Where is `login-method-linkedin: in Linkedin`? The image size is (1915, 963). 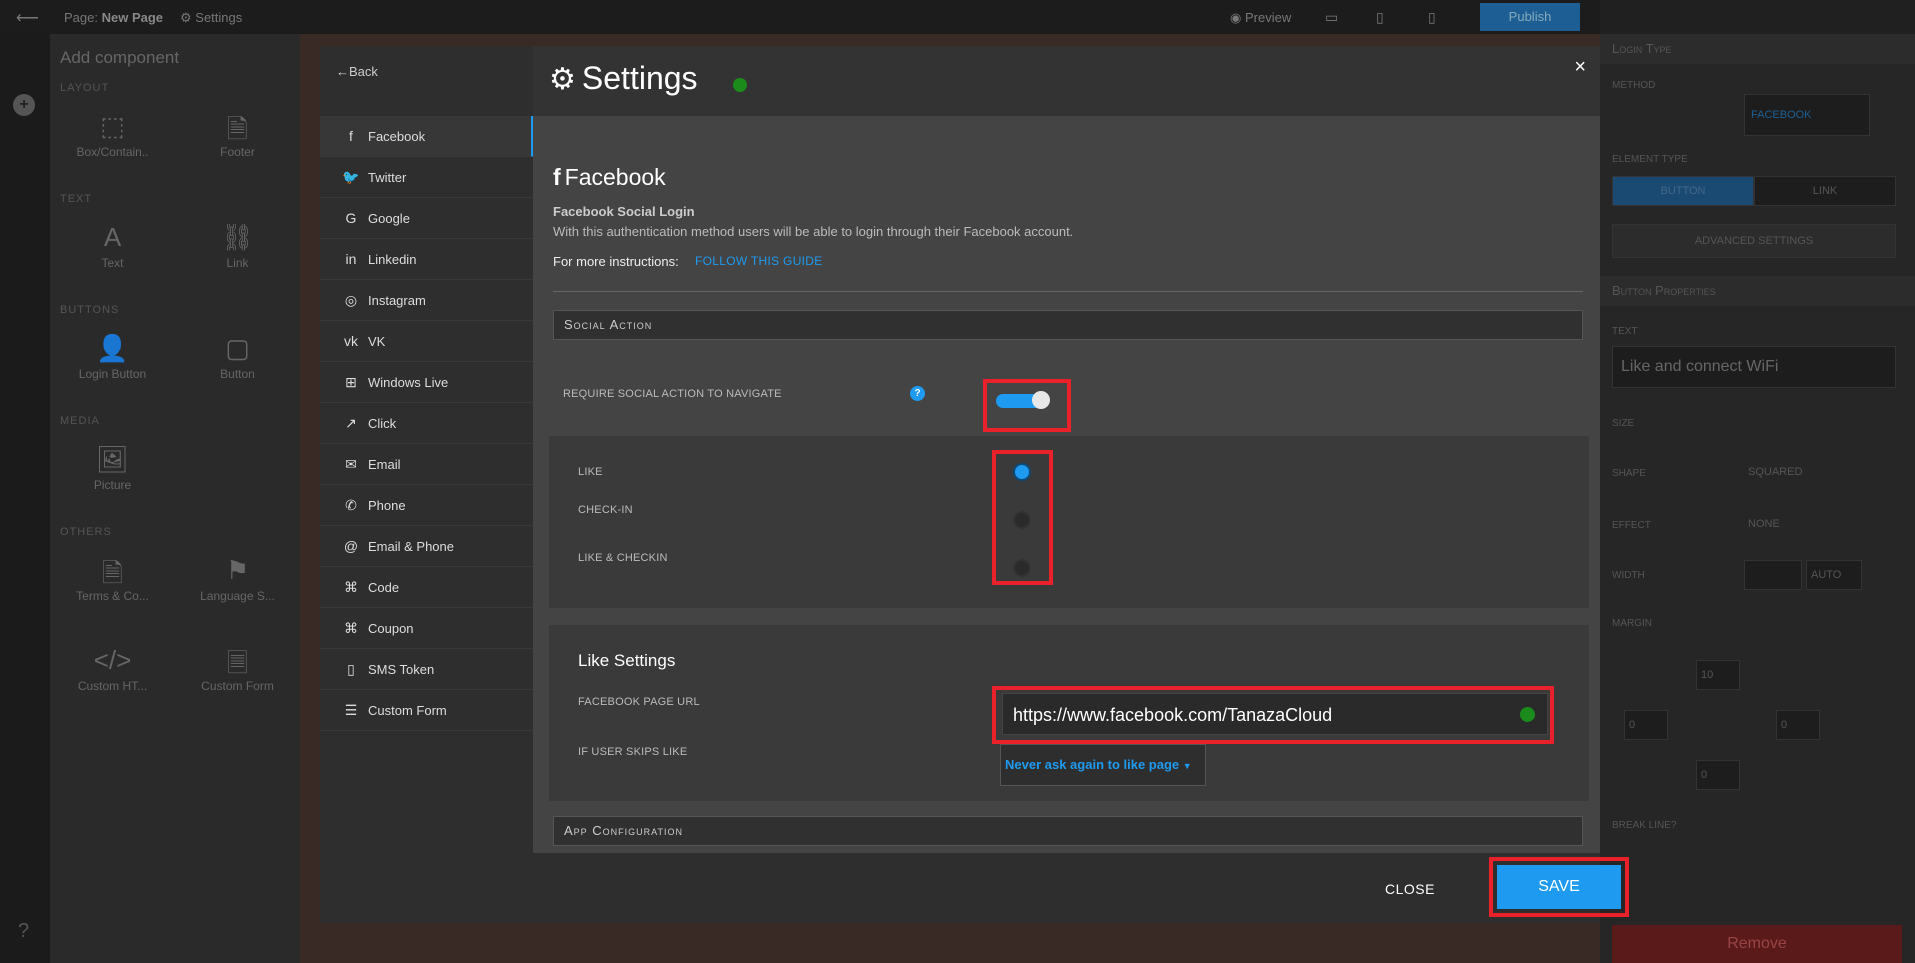
login-method-linkedin: in Linkedin is located at coordinates (426, 259).